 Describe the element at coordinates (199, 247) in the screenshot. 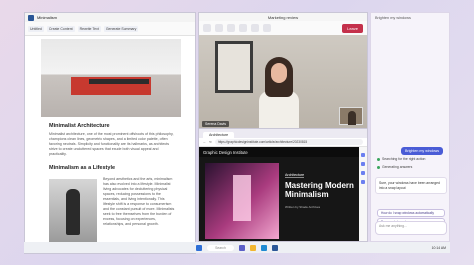

I see `start-icon` at that location.